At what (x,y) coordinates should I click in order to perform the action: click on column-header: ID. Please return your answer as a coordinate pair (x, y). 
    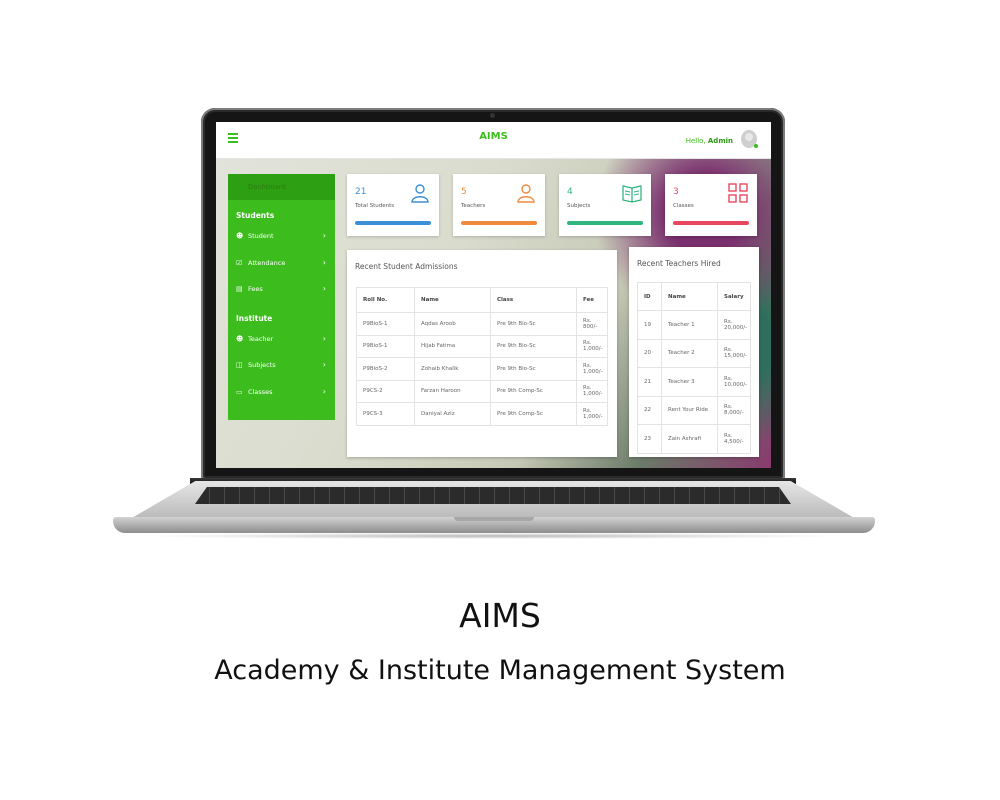
    Looking at the image, I should click on (649, 296).